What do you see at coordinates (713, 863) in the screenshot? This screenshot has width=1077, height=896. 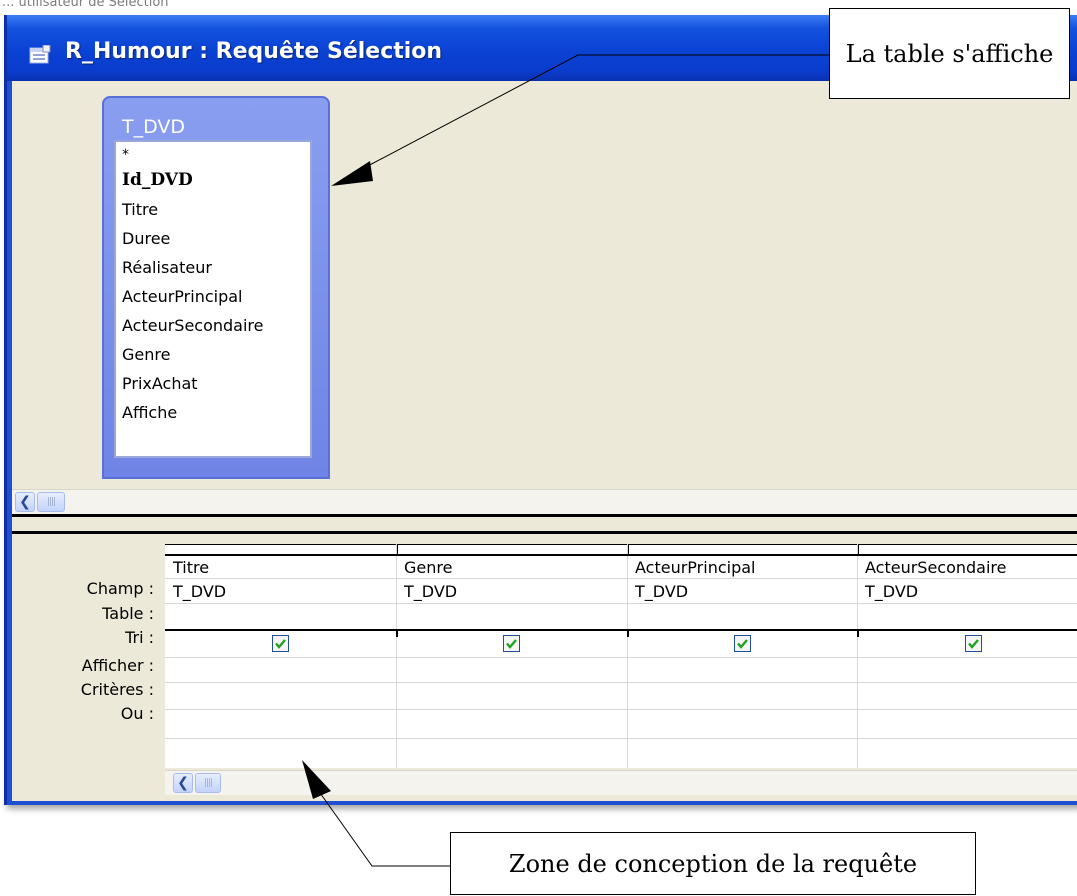 I see `annotation-design-zone: Zone de conception de la requête` at bounding box center [713, 863].